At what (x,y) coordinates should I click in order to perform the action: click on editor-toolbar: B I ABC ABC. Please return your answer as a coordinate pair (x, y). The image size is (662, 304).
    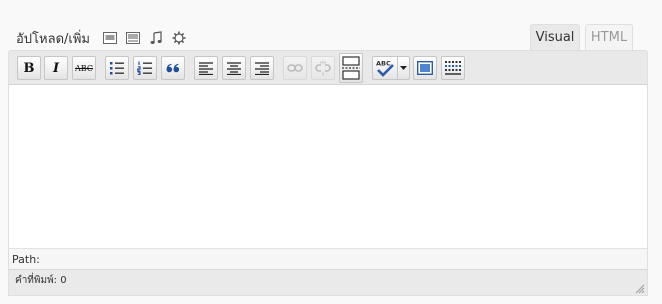
    Looking at the image, I should click on (328, 68).